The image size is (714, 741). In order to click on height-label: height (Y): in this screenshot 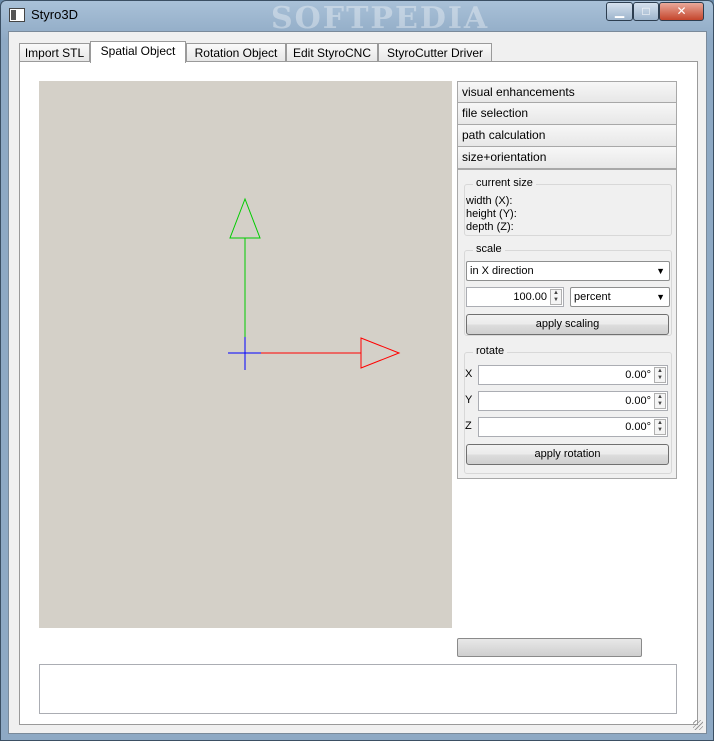, I will do `click(491, 214)`.